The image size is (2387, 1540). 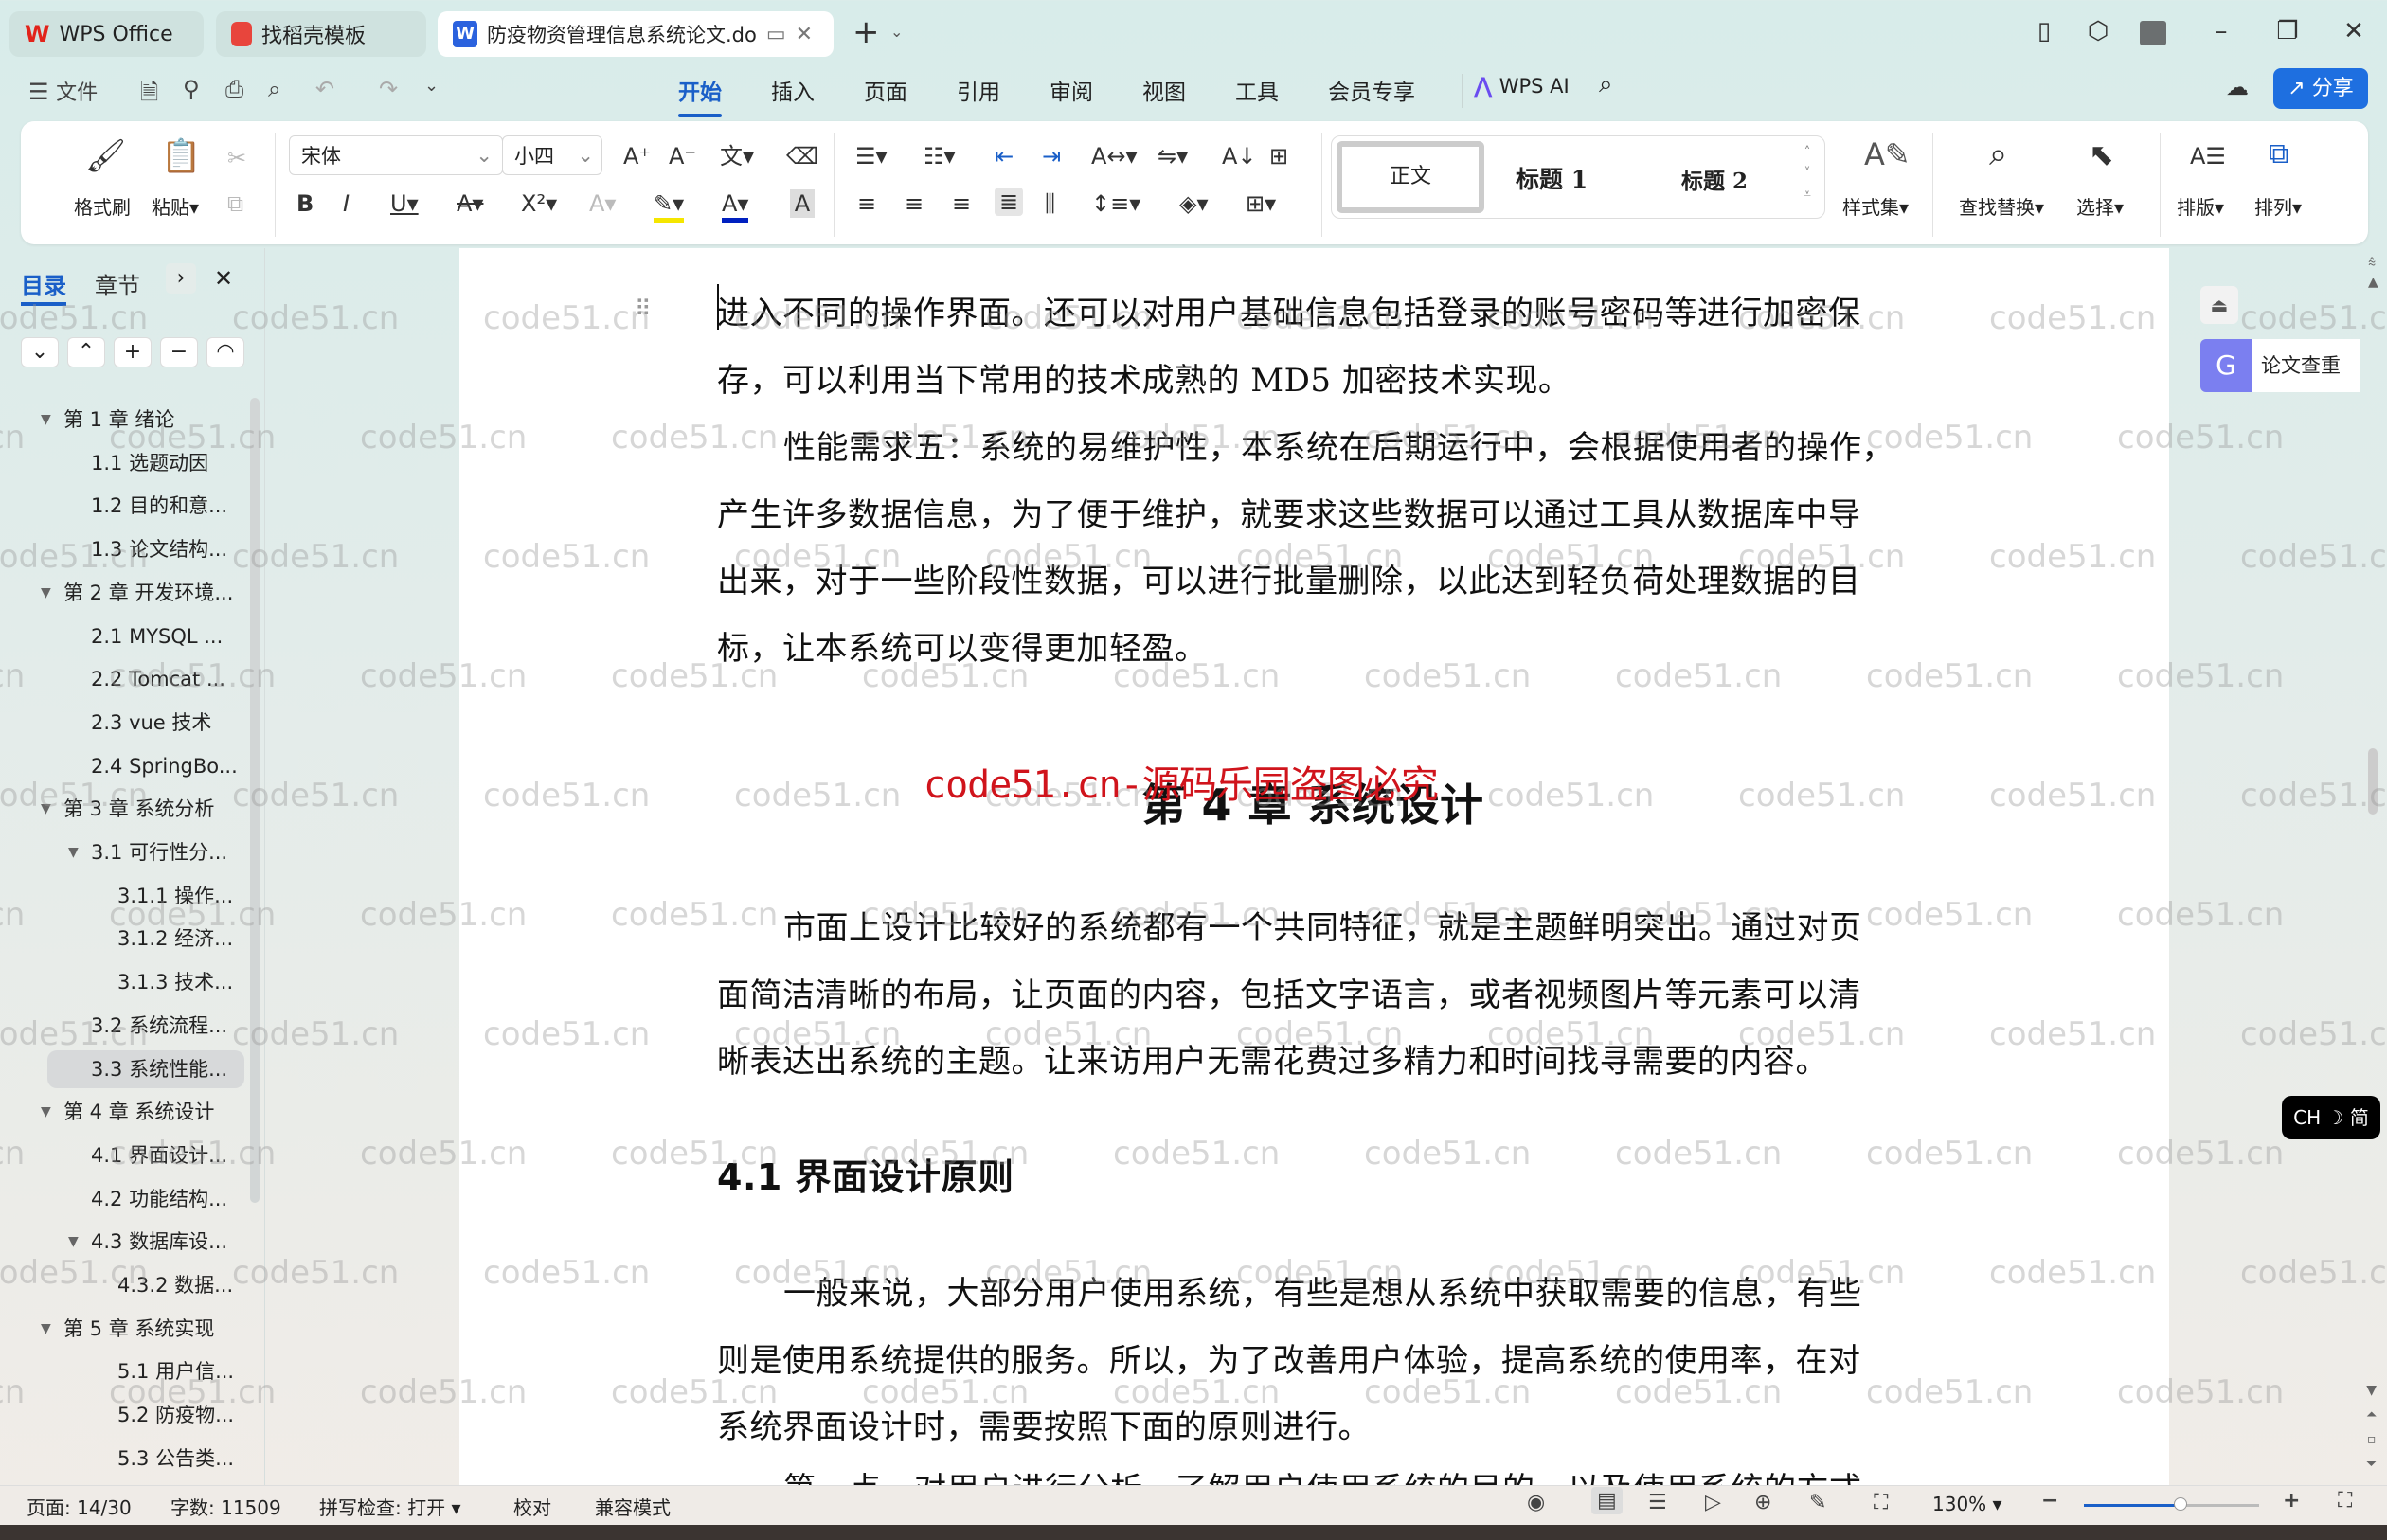 What do you see at coordinates (1713, 1502) in the screenshot?
I see `play-icon: ▷` at bounding box center [1713, 1502].